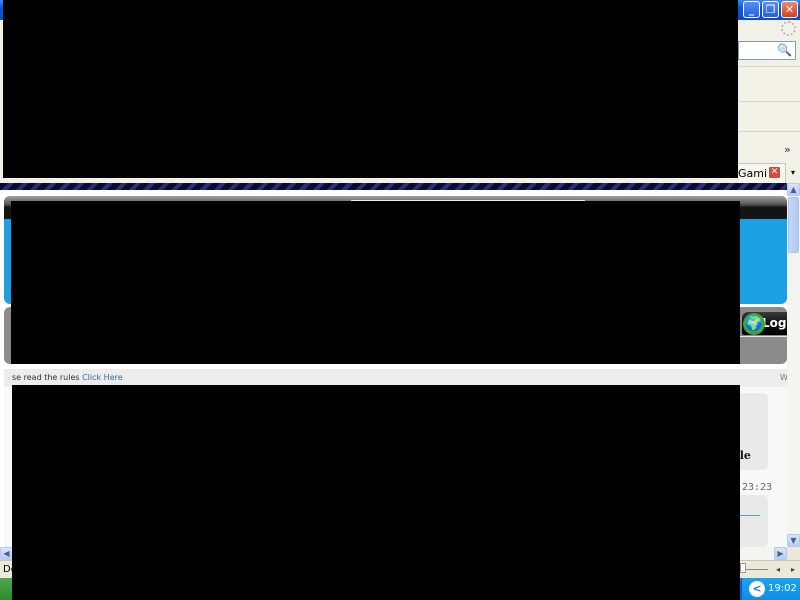 Image resolution: width=800 pixels, height=600 pixels. What do you see at coordinates (778, 569) in the screenshot?
I see `status-left-arrow-icon: ◂` at bounding box center [778, 569].